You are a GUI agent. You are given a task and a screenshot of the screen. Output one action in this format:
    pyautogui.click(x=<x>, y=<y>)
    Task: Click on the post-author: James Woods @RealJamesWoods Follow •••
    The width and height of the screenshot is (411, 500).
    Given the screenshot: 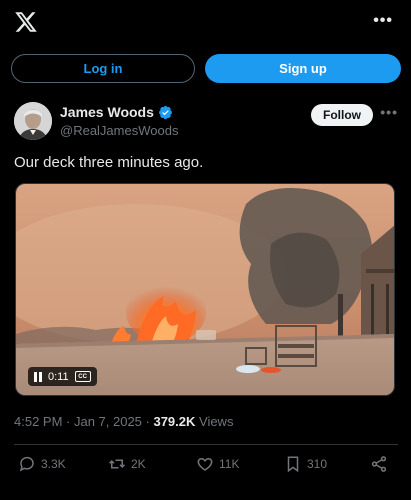 What is the action you would take?
    pyautogui.click(x=206, y=121)
    